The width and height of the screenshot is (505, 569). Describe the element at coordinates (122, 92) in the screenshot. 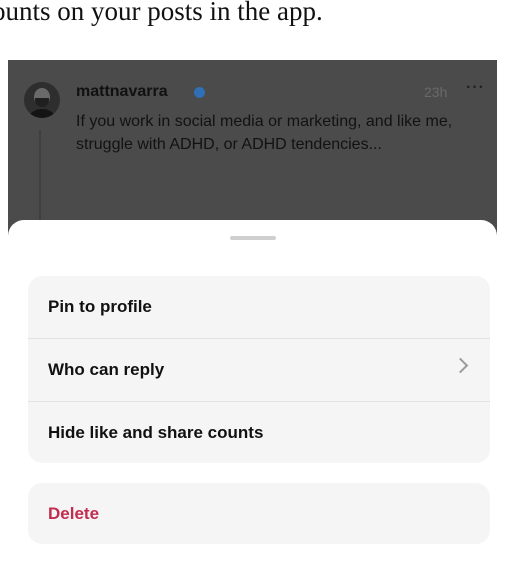

I see `post-username: mattnavarra` at that location.